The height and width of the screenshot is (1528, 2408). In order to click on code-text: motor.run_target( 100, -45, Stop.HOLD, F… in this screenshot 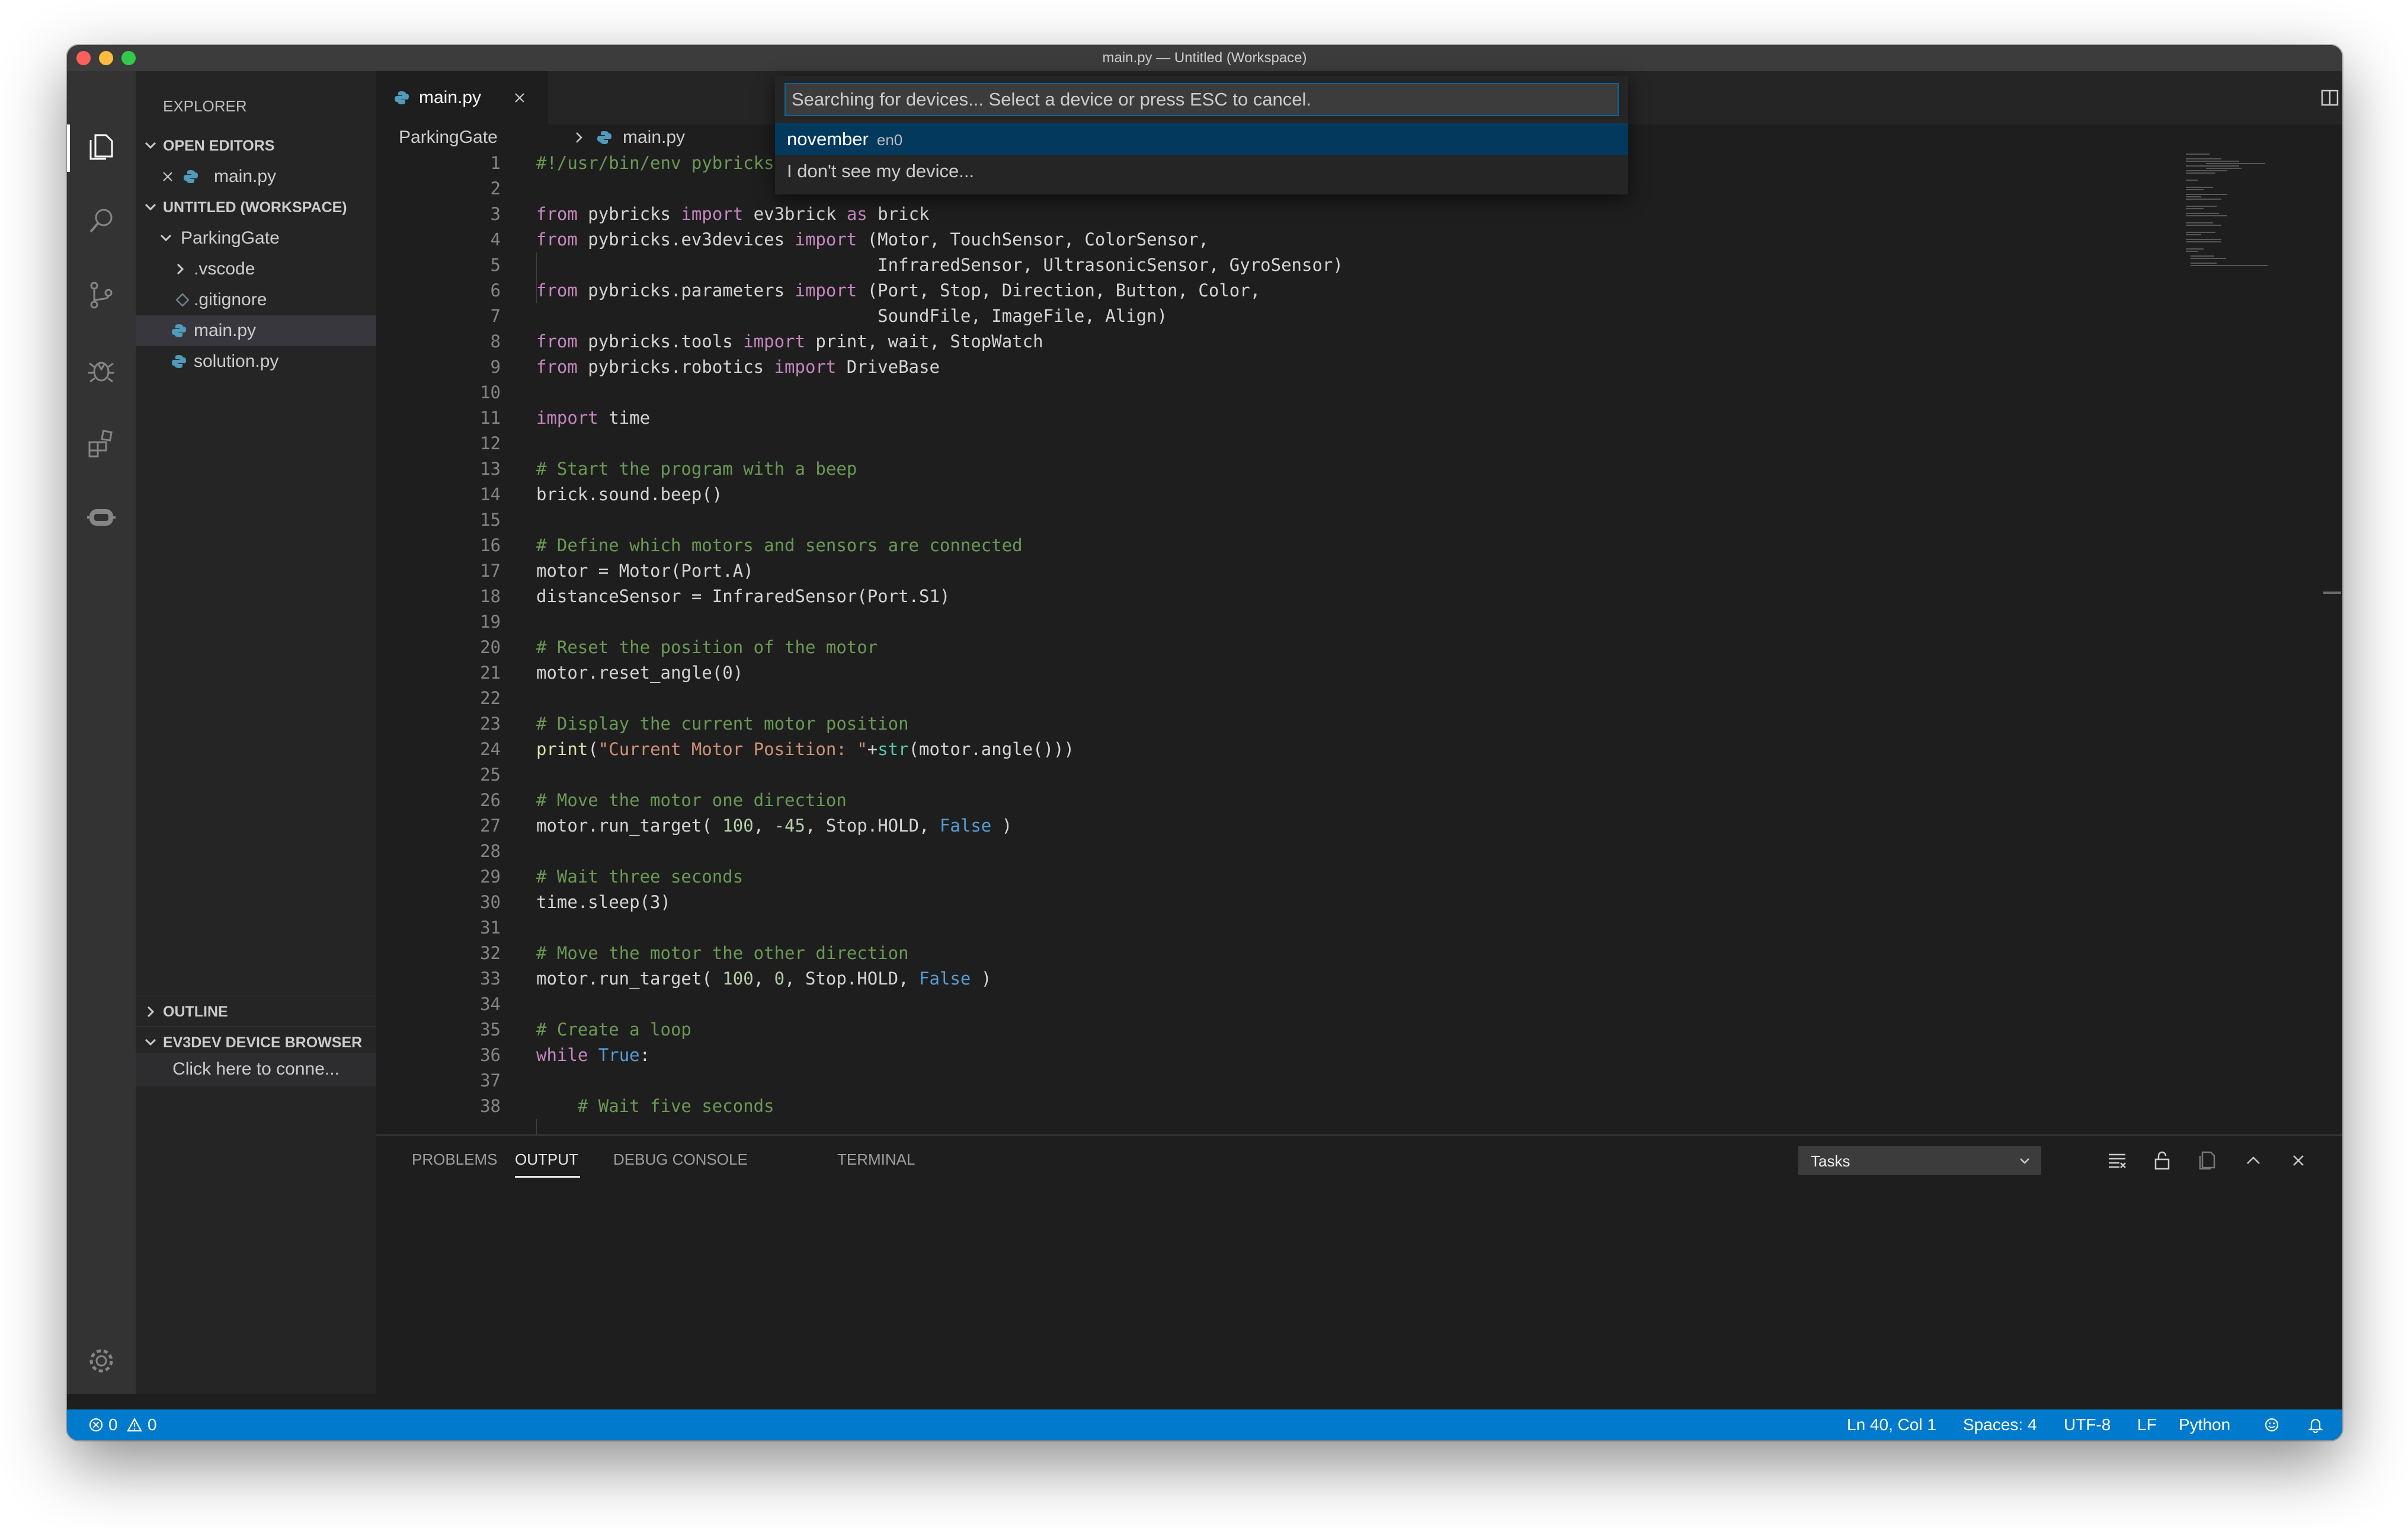, I will do `click(774, 826)`.